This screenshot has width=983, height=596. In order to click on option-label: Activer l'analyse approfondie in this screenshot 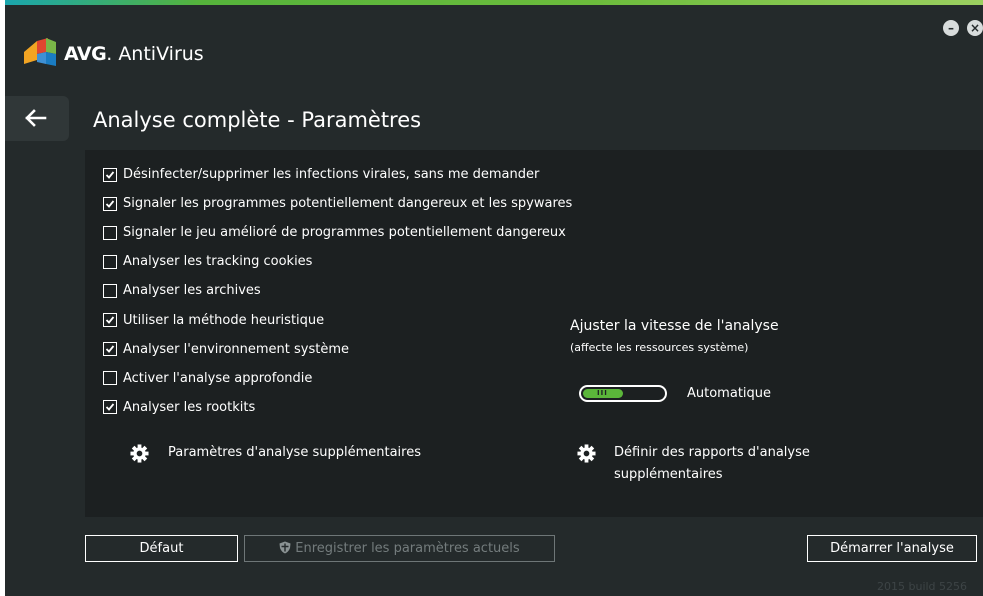, I will do `click(218, 378)`.